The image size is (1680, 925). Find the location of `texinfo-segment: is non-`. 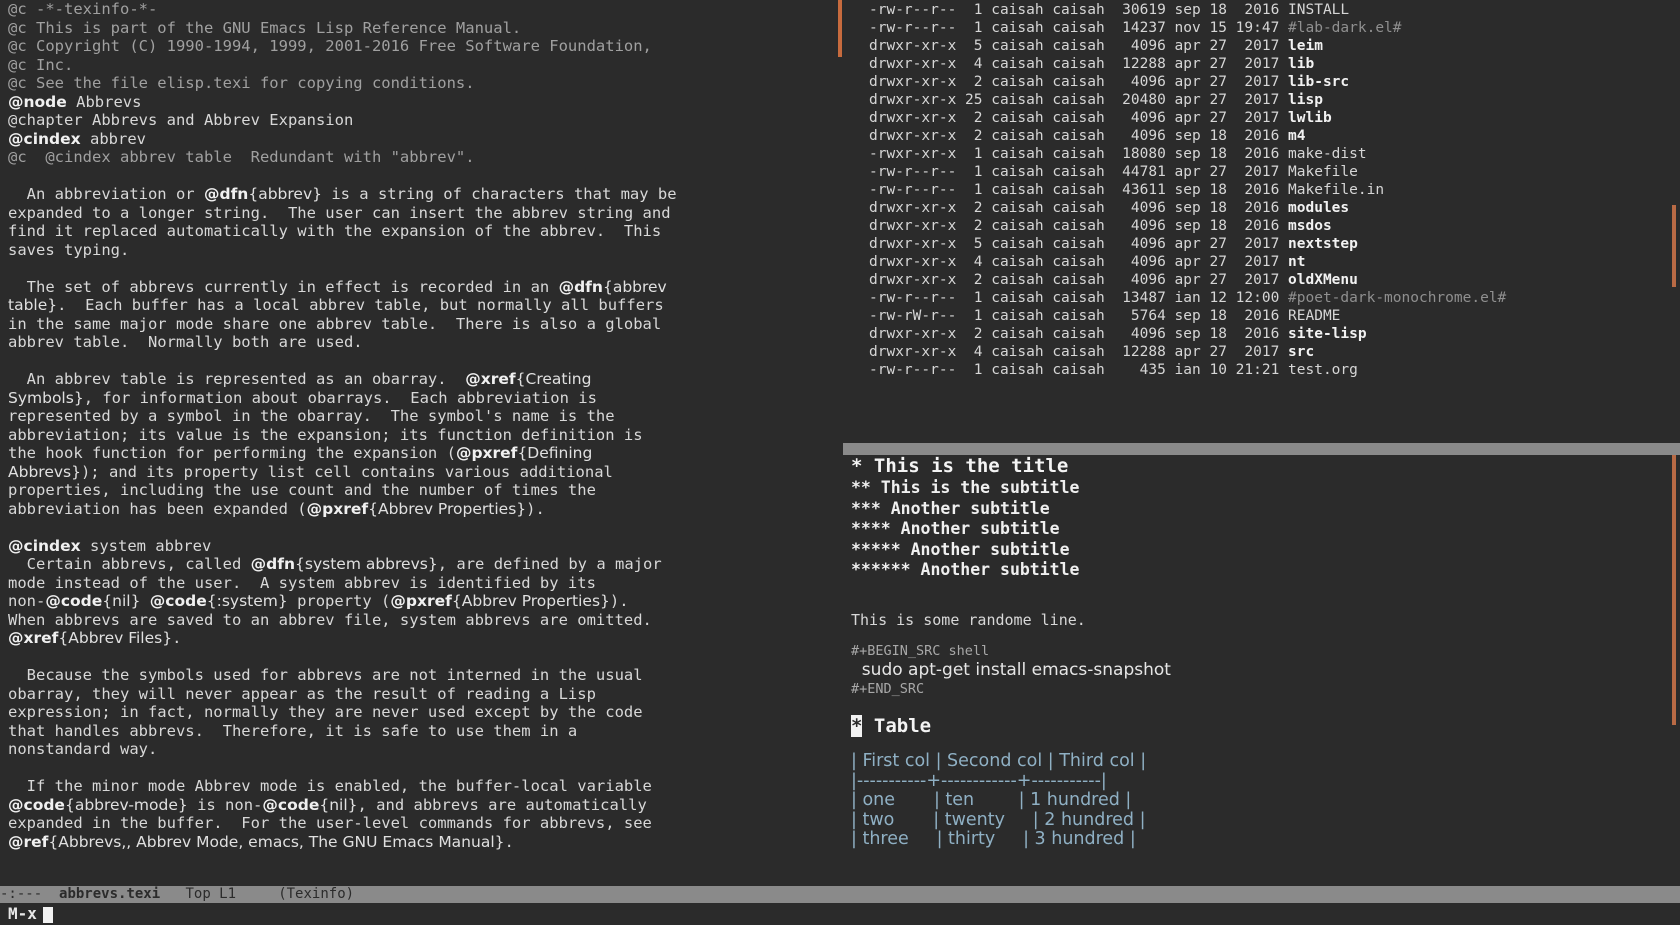

texinfo-segment: is non- is located at coordinates (225, 804).